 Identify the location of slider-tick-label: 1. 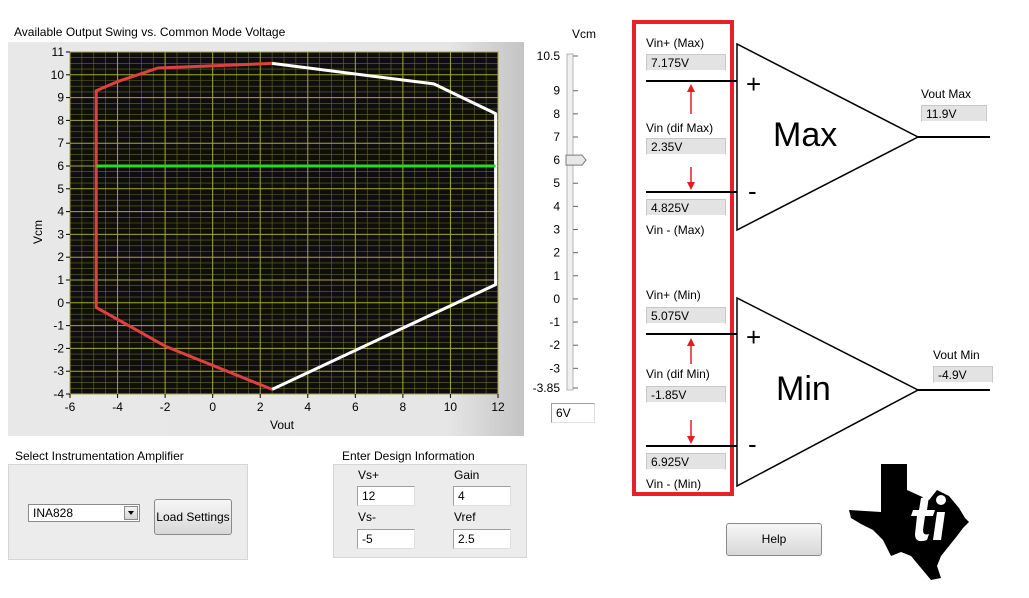
(556, 276).